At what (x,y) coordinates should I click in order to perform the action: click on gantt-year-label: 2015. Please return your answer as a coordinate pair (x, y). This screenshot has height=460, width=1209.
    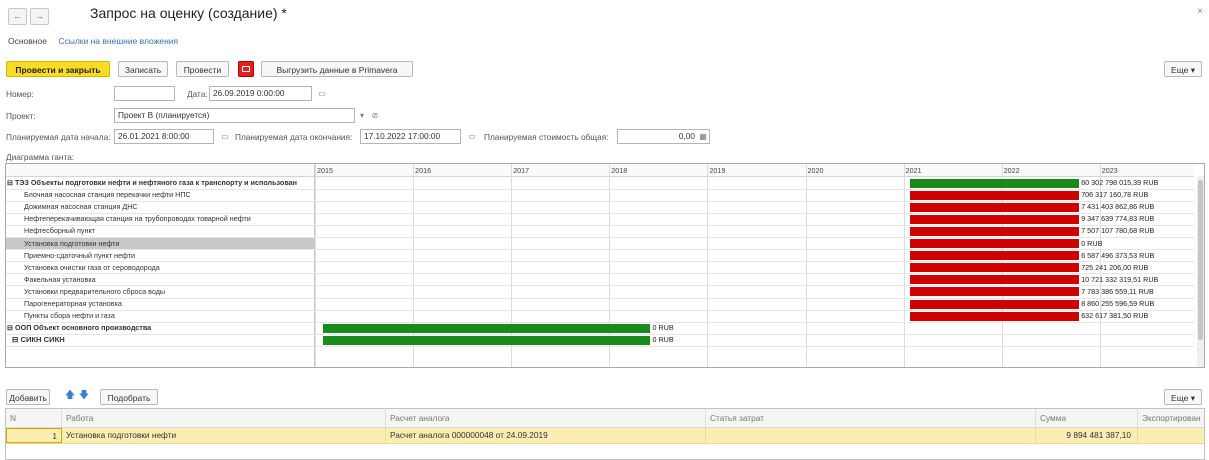
    Looking at the image, I should click on (325, 170).